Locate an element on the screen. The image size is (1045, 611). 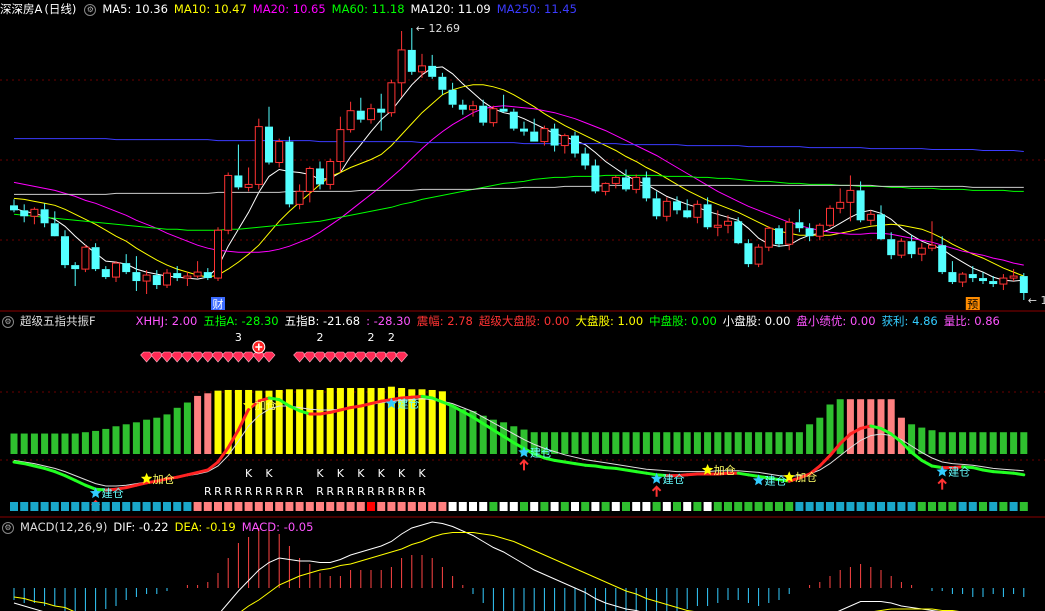
ma-legend-item: MA60: 11.18 is located at coordinates (368, 9).